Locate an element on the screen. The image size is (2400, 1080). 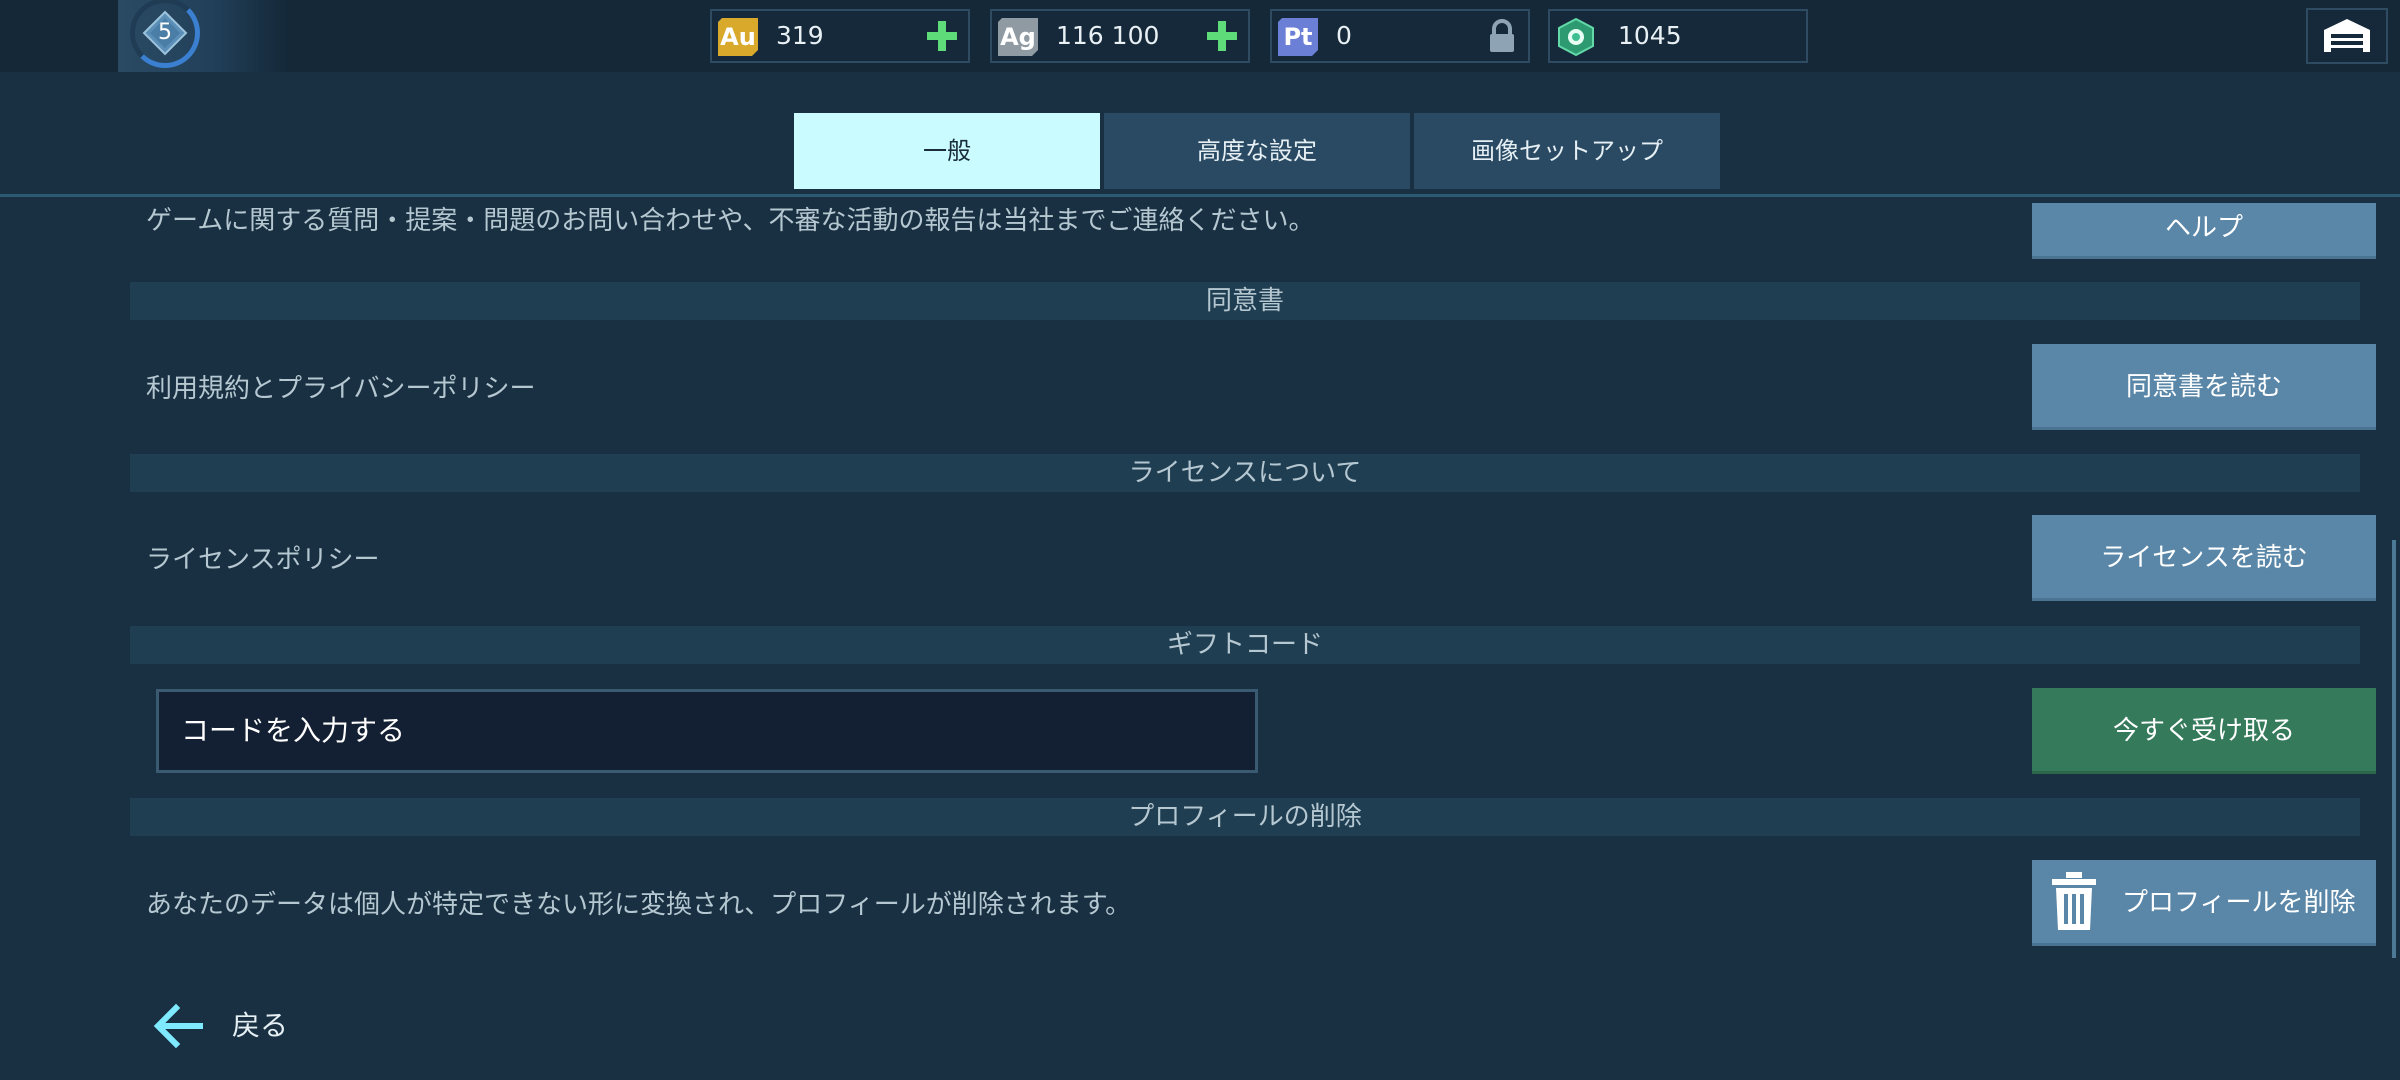
gold-currency: Au 319 is located at coordinates (840, 36).